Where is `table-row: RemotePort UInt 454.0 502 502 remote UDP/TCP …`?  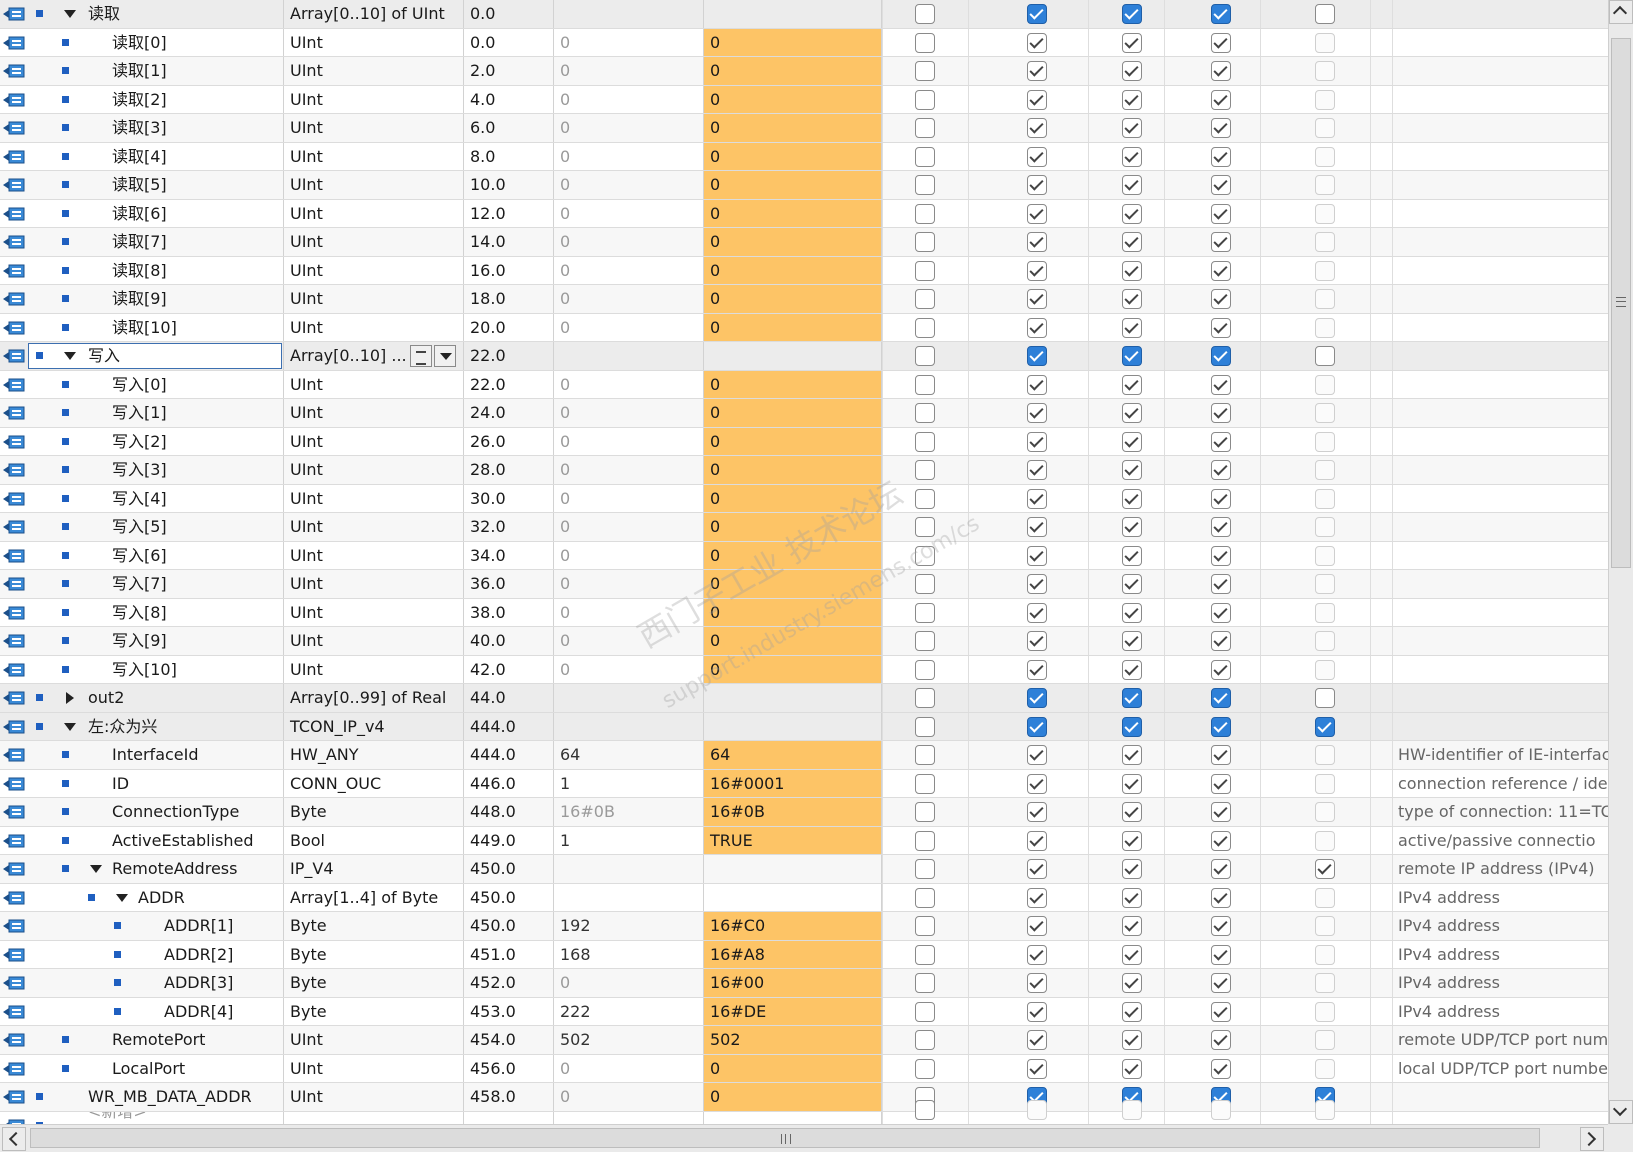
table-row: RemotePort UInt 454.0 502 502 remote UDP/TCP … is located at coordinates (804, 1040).